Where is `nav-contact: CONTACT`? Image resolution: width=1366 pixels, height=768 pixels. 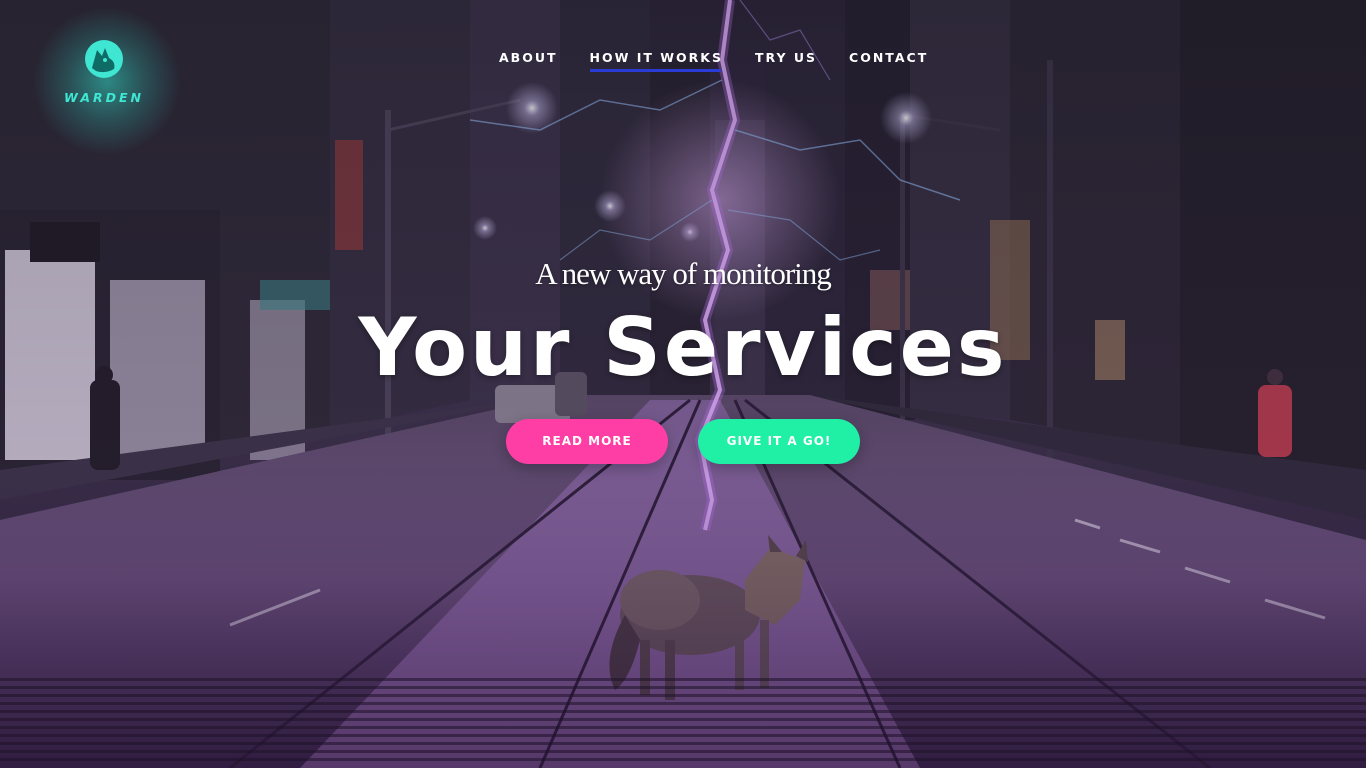 nav-contact: CONTACT is located at coordinates (888, 58).